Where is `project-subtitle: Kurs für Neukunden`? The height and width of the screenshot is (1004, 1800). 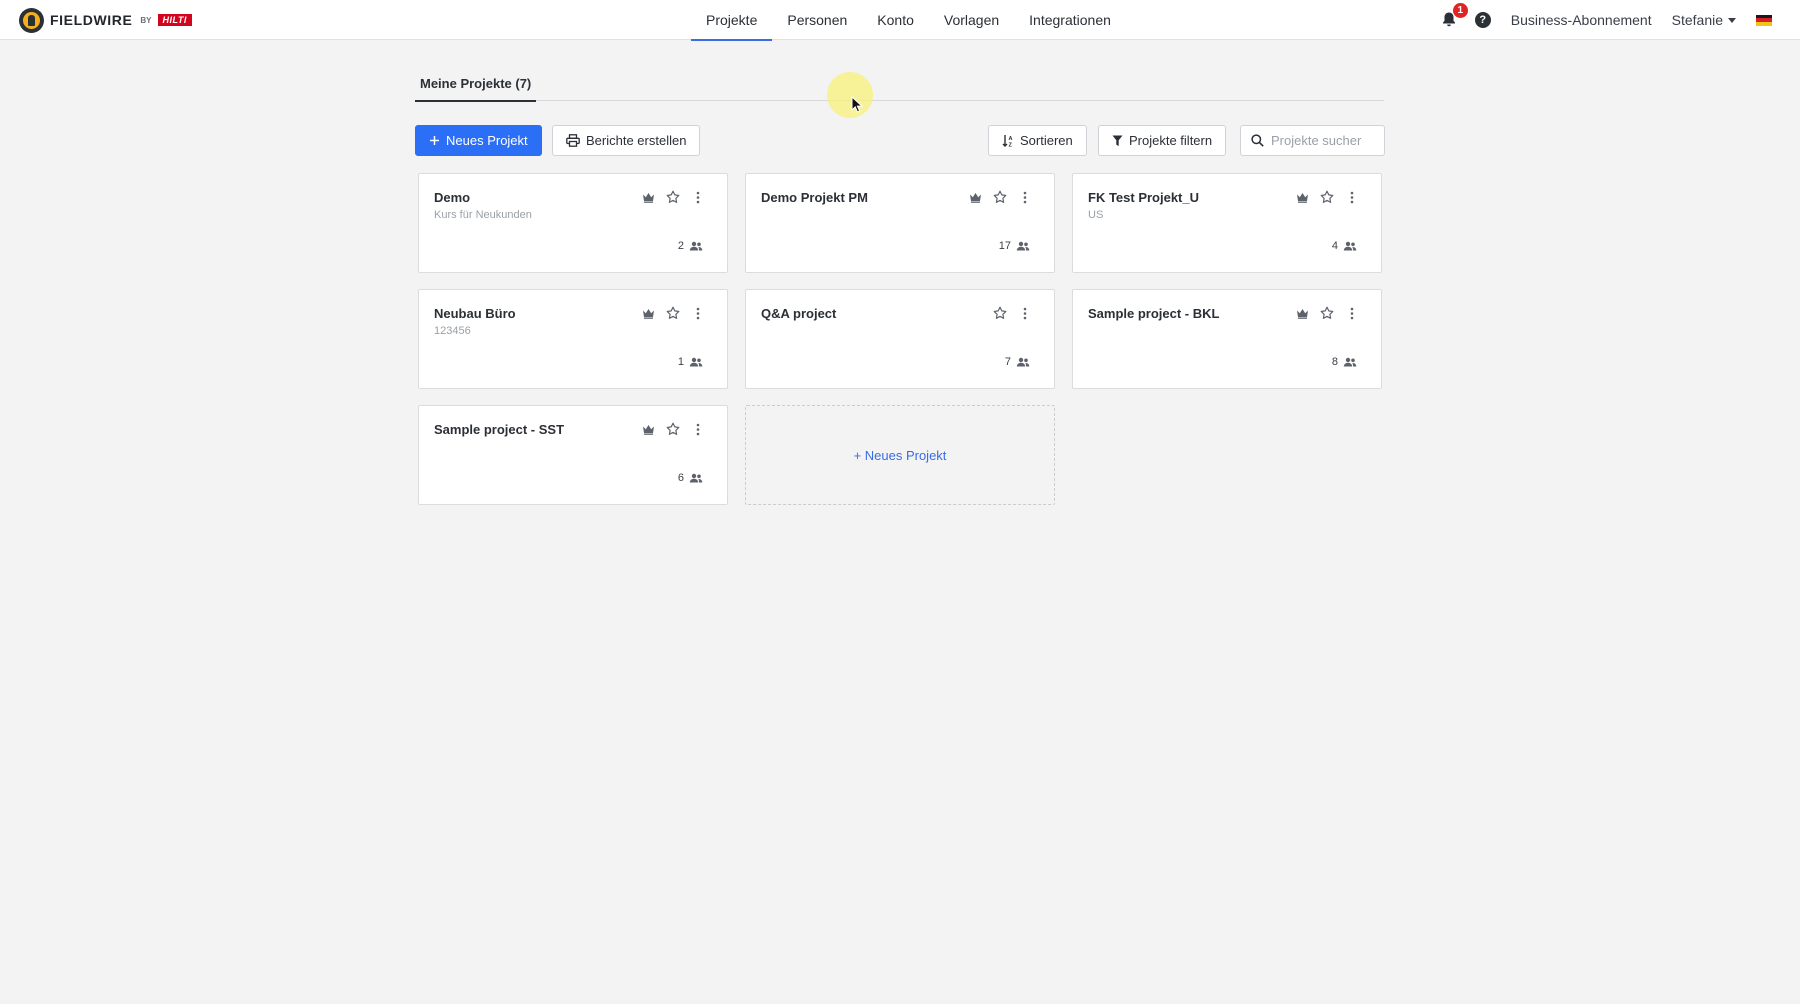
project-subtitle: Kurs für Neukunden is located at coordinates (483, 215).